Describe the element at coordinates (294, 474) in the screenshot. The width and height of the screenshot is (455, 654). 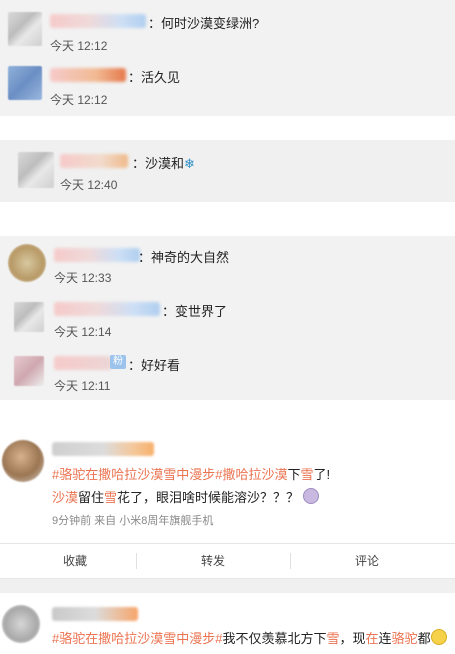
I see `text-span: 下` at that location.